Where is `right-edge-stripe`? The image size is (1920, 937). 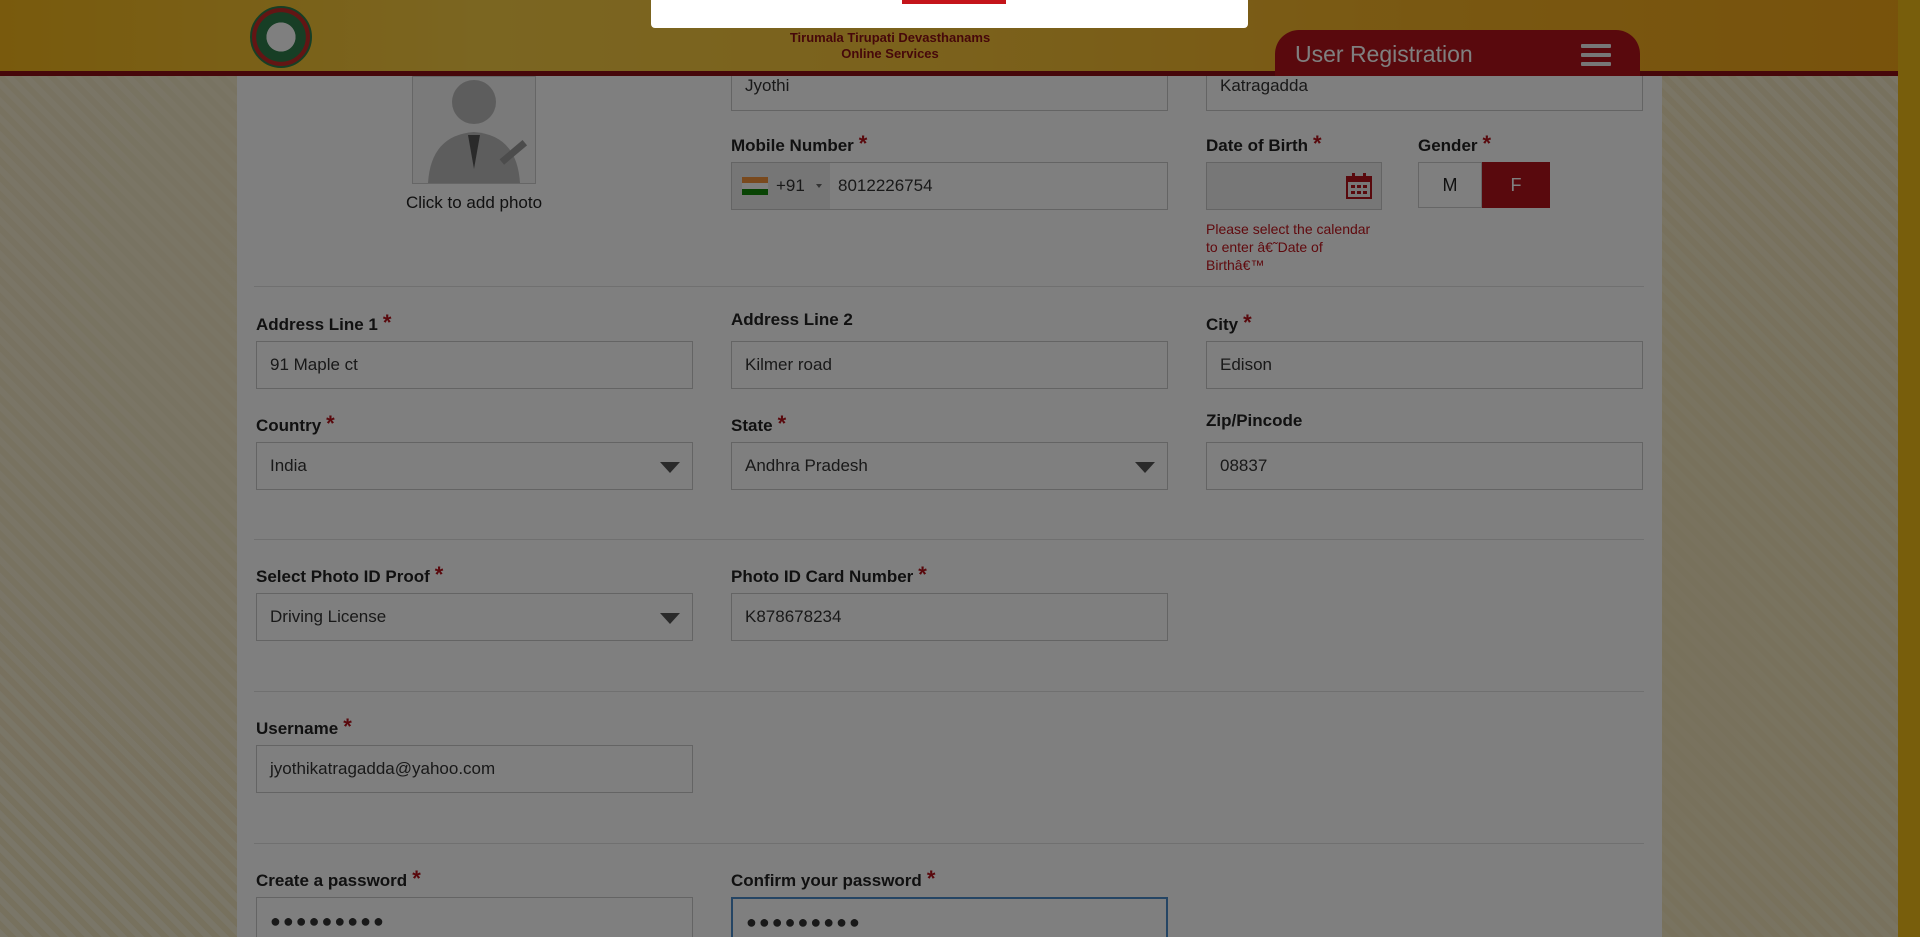 right-edge-stripe is located at coordinates (1909, 468).